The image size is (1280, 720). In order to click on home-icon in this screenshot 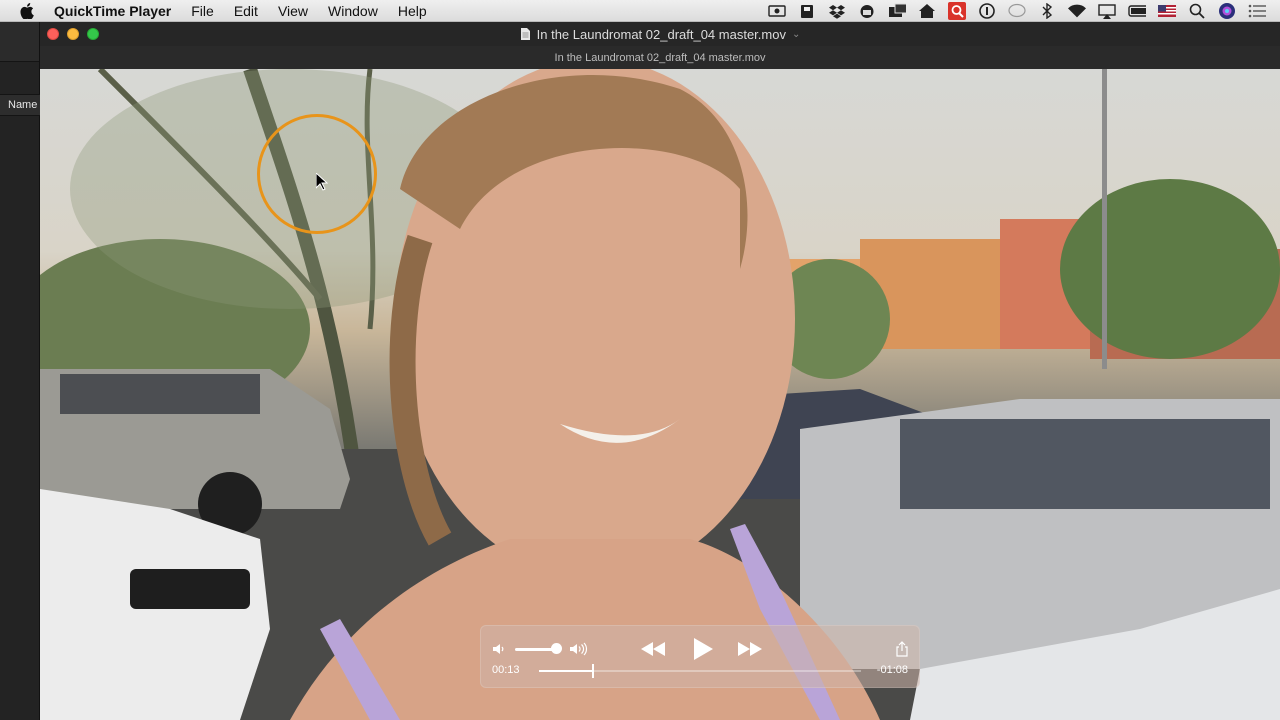, I will do `click(927, 11)`.